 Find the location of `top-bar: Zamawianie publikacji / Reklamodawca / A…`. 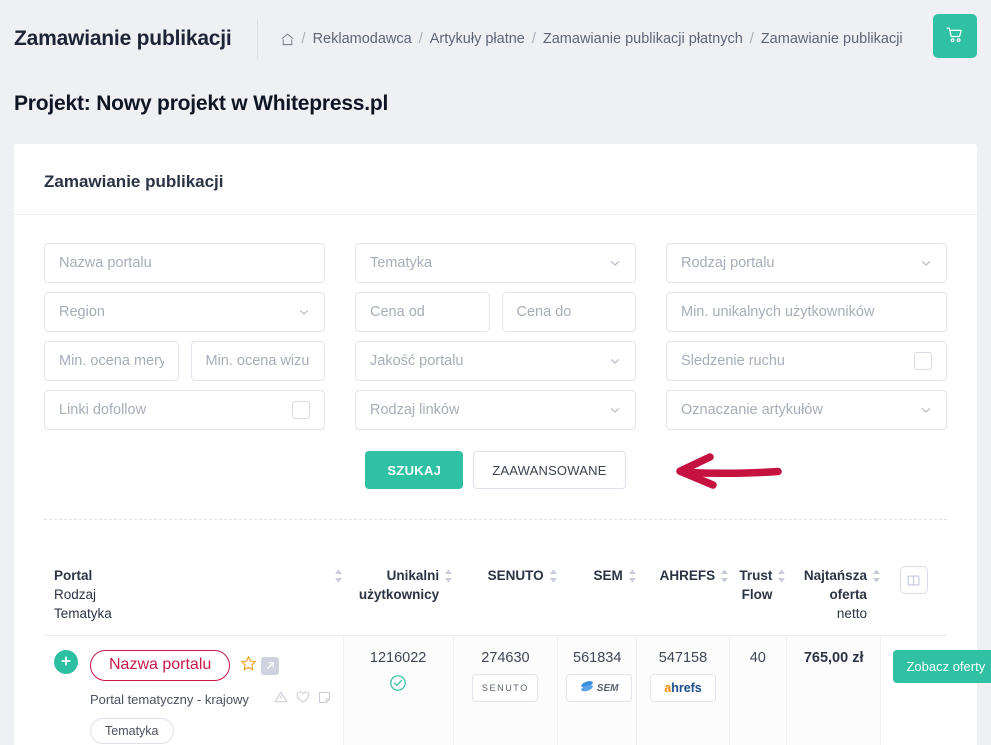

top-bar: Zamawianie publikacji / Reklamodawca / A… is located at coordinates (495, 39).